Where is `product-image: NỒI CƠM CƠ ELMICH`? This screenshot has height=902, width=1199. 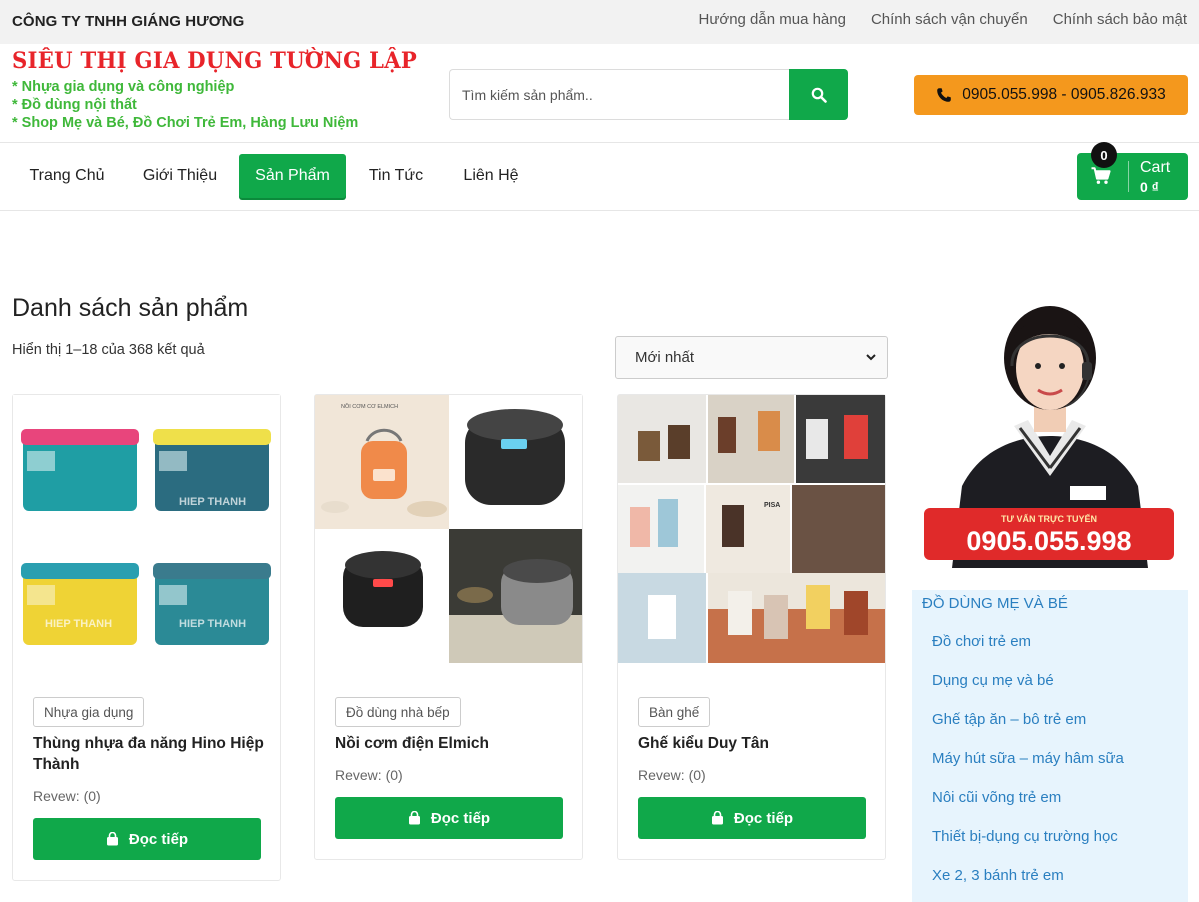
product-image: NỒI CƠM CƠ ELMICH is located at coordinates (448, 529).